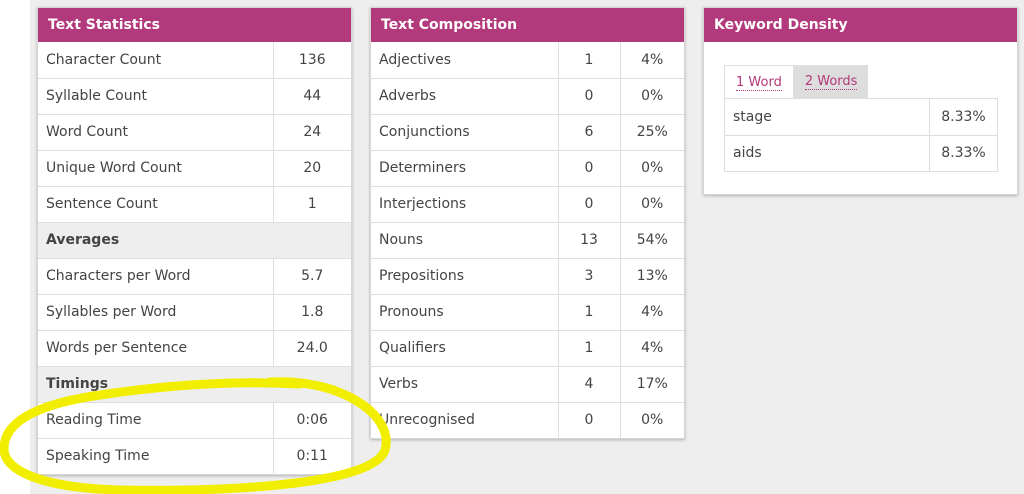 This screenshot has width=1024, height=494. Describe the element at coordinates (860, 25) in the screenshot. I see `keyword-density-title: Keyword Density` at that location.